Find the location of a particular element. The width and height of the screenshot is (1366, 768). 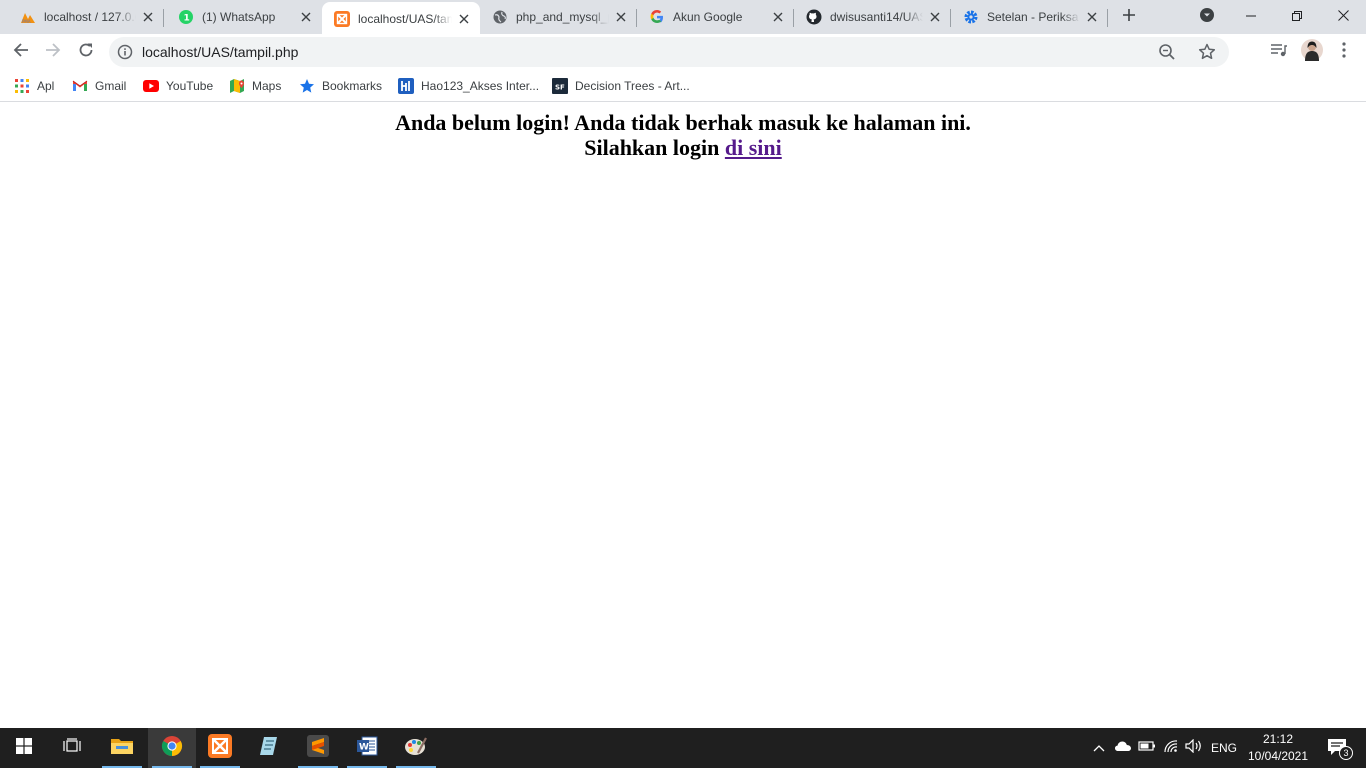

minimize-button is located at coordinates (1251, 17).